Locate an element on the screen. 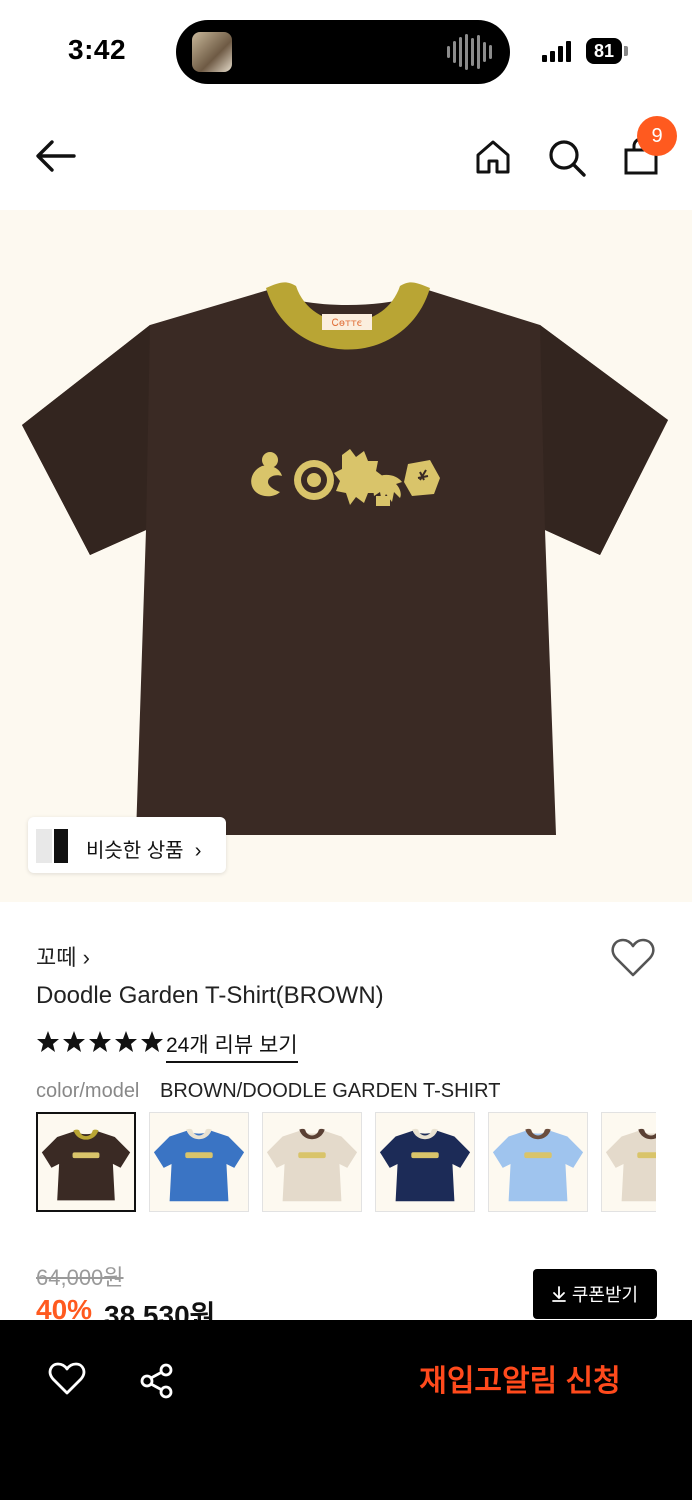 The height and width of the screenshot is (1500, 692). color-variant-blue is located at coordinates (199, 1162).